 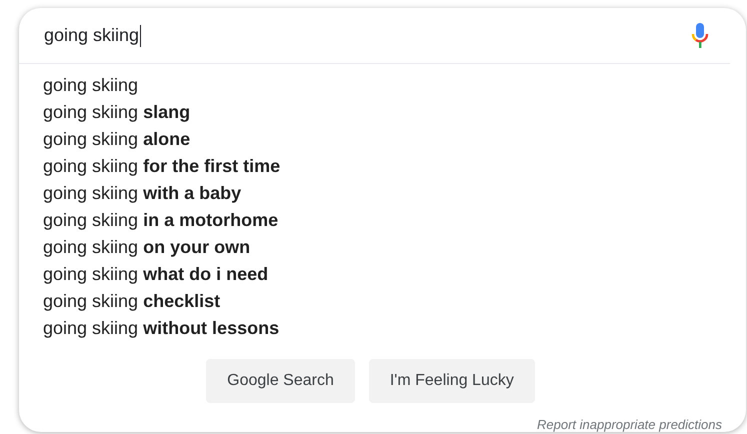 I want to click on search-button: I'm Feeling Lucky, so click(x=451, y=381).